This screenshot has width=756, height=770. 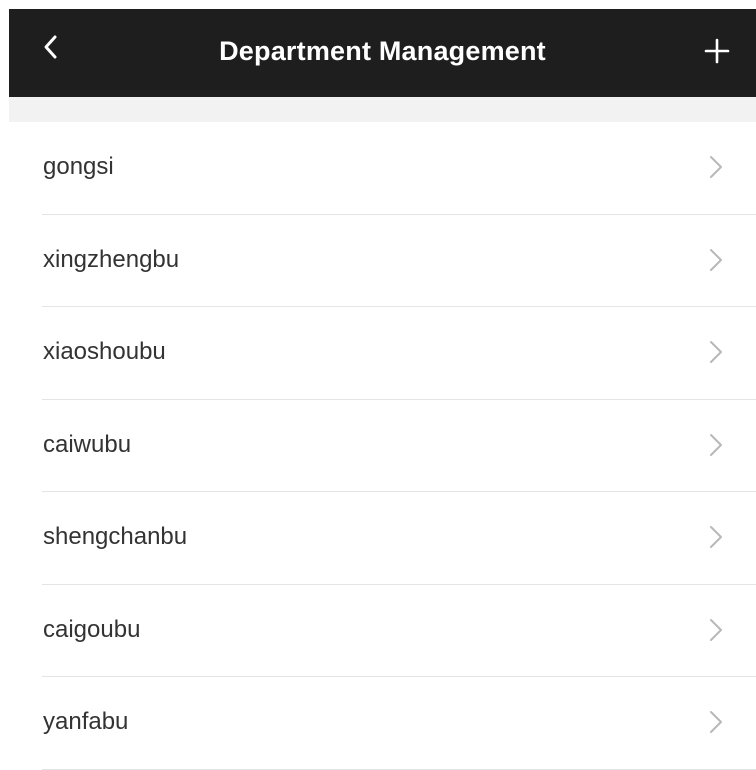 I want to click on department-item-caiwubu: caiwubu, so click(x=382, y=446).